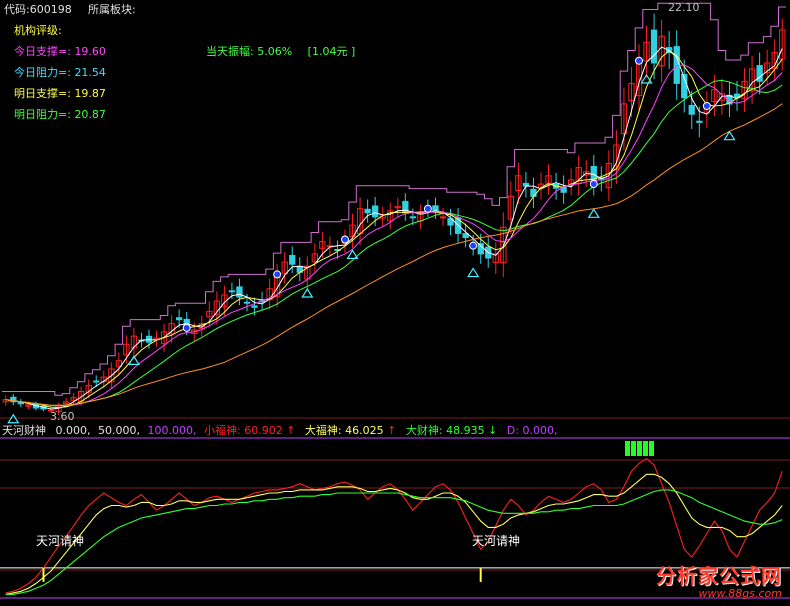 The height and width of the screenshot is (606, 790). I want to click on today-resistance-label: 今日阻力=:, so click(42, 72).